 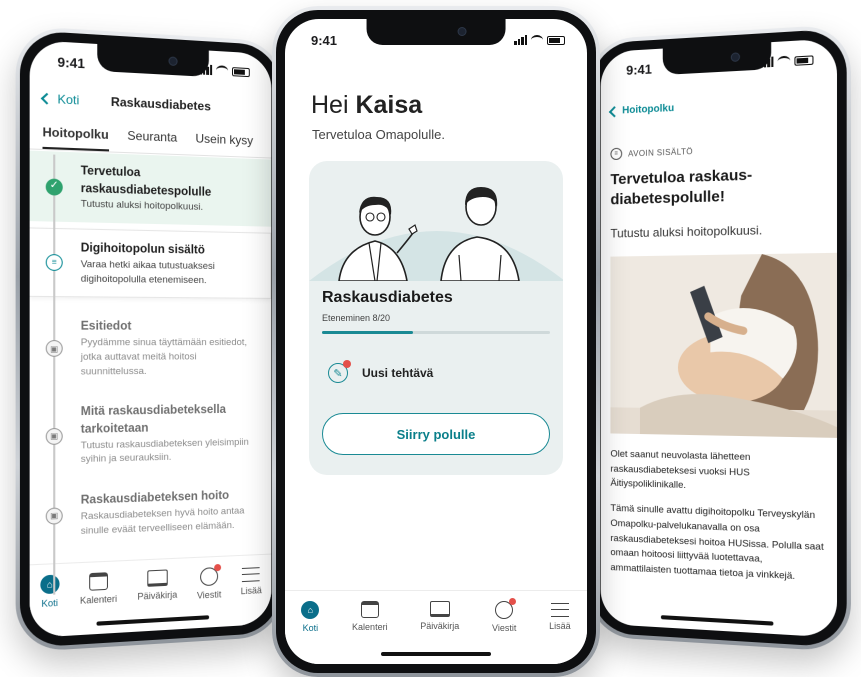 I want to click on card-title: Raskausdiabetes, so click(x=387, y=297).